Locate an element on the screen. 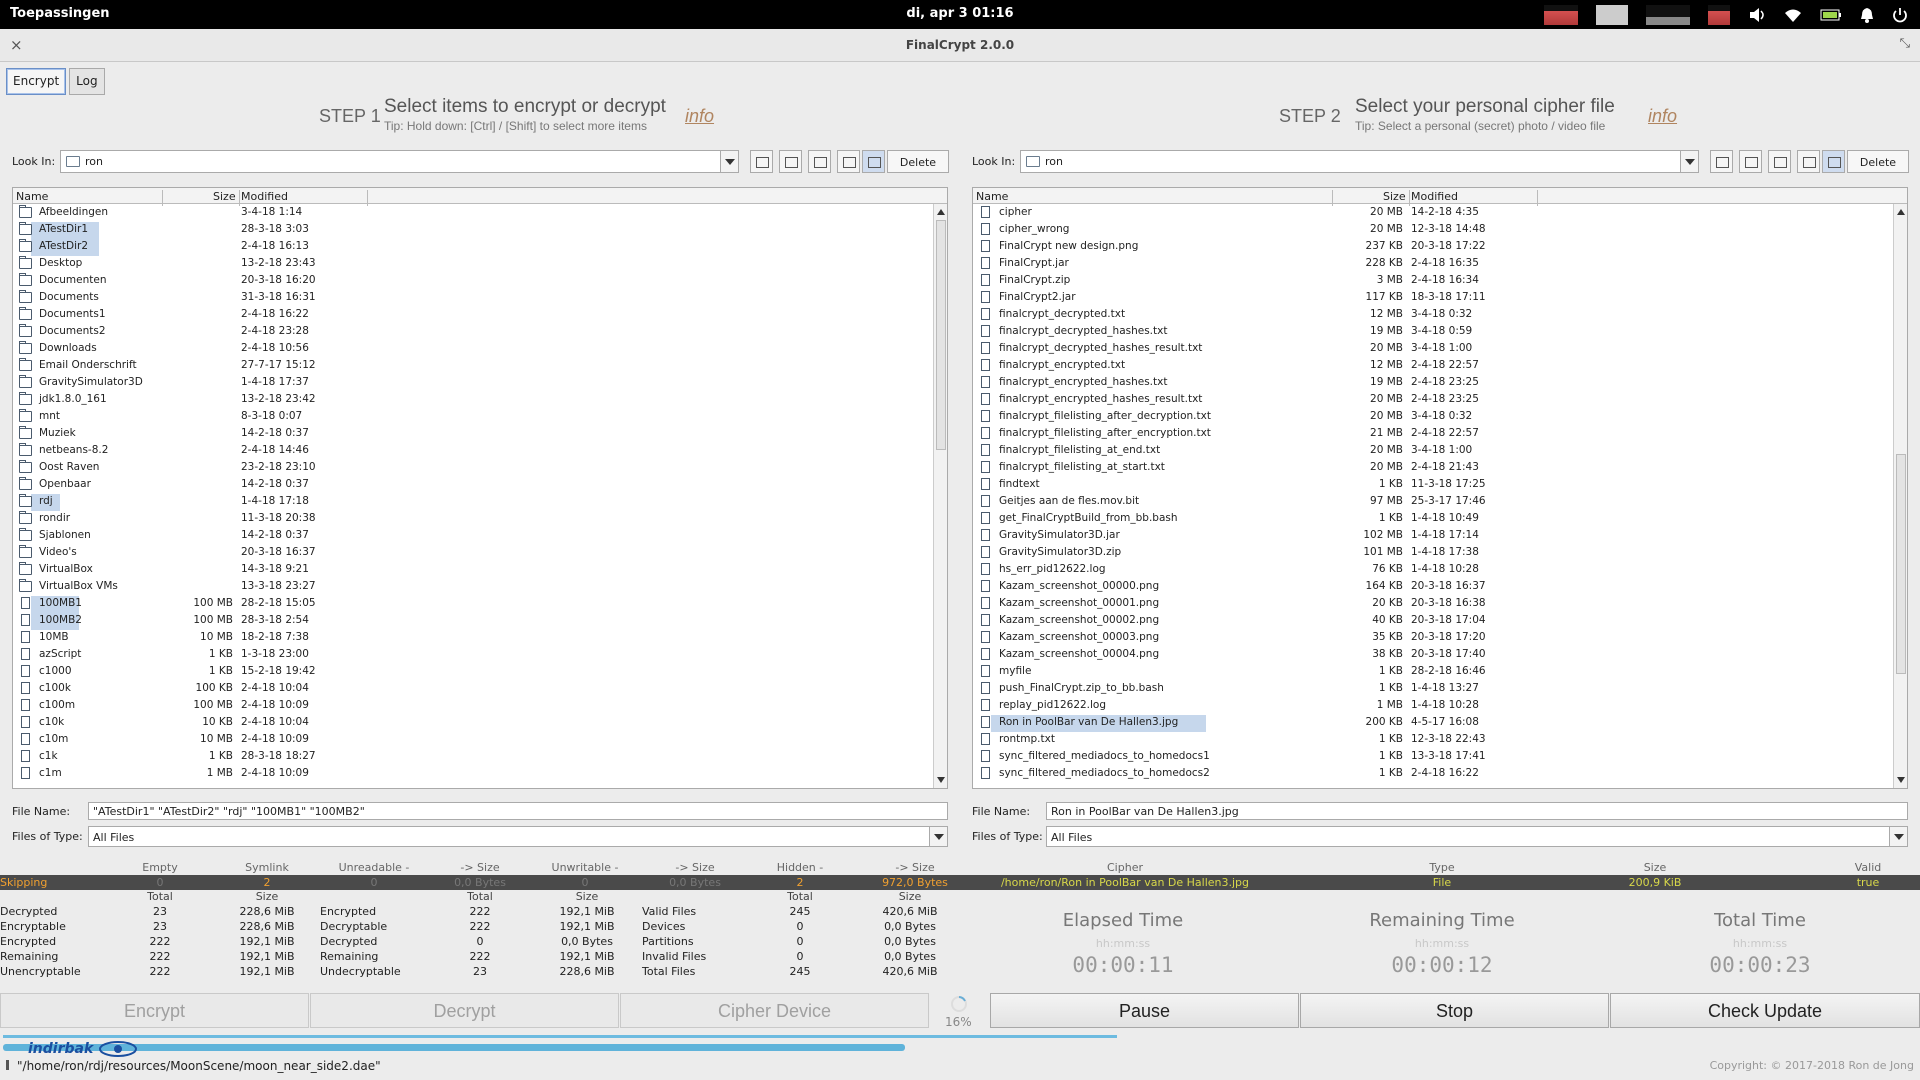 The height and width of the screenshot is (1080, 1920). file-row: rontmp.txt 1 KB 12-3-18 22:43 is located at coordinates (1433, 740).